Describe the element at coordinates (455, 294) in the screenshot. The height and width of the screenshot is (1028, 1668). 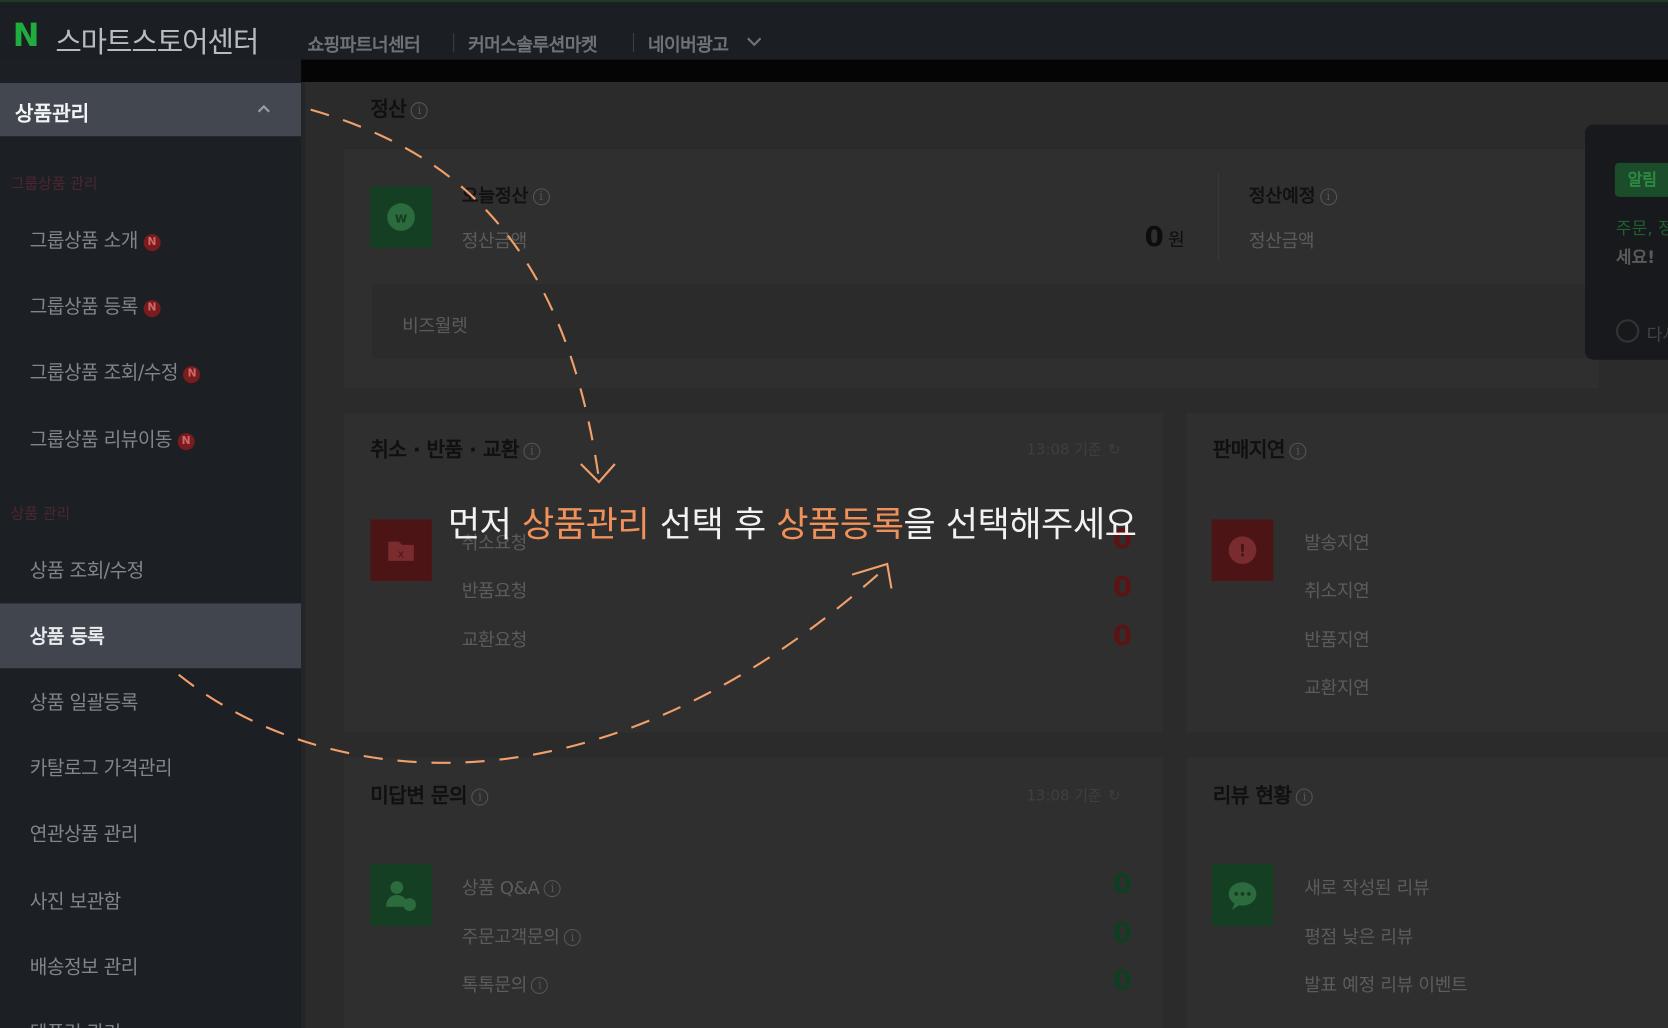
I see `guide-arrow-down-icon` at that location.